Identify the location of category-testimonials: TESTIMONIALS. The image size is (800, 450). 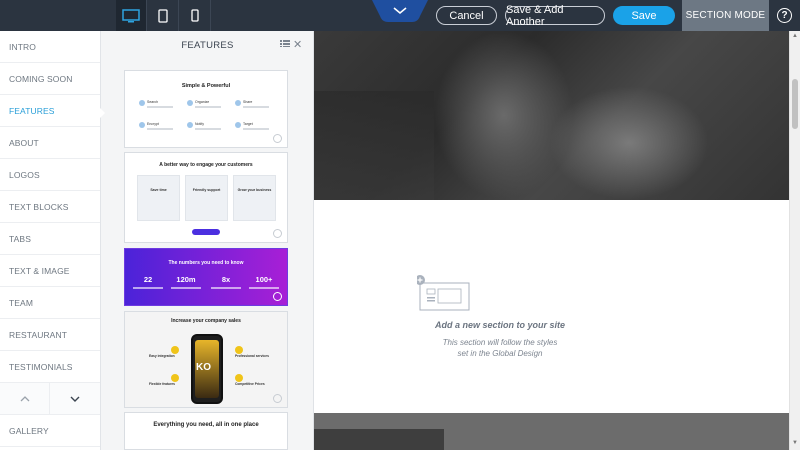
(50, 367).